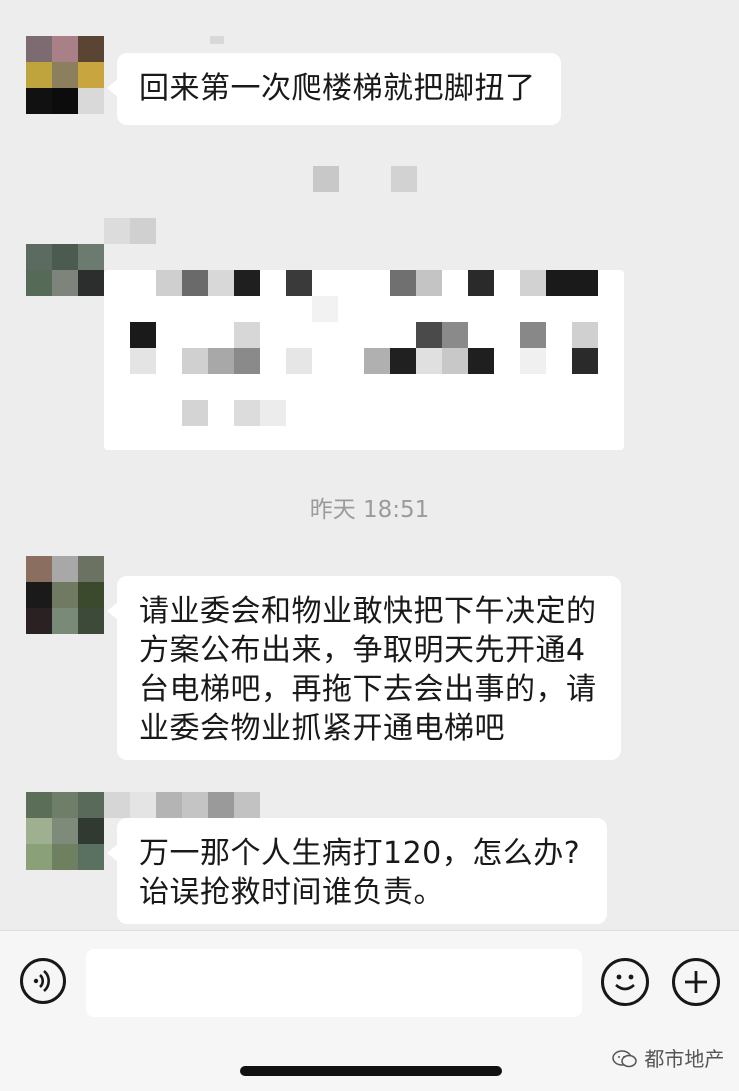 The width and height of the screenshot is (739, 1091). I want to click on message-bubble-blurred, so click(364, 360).